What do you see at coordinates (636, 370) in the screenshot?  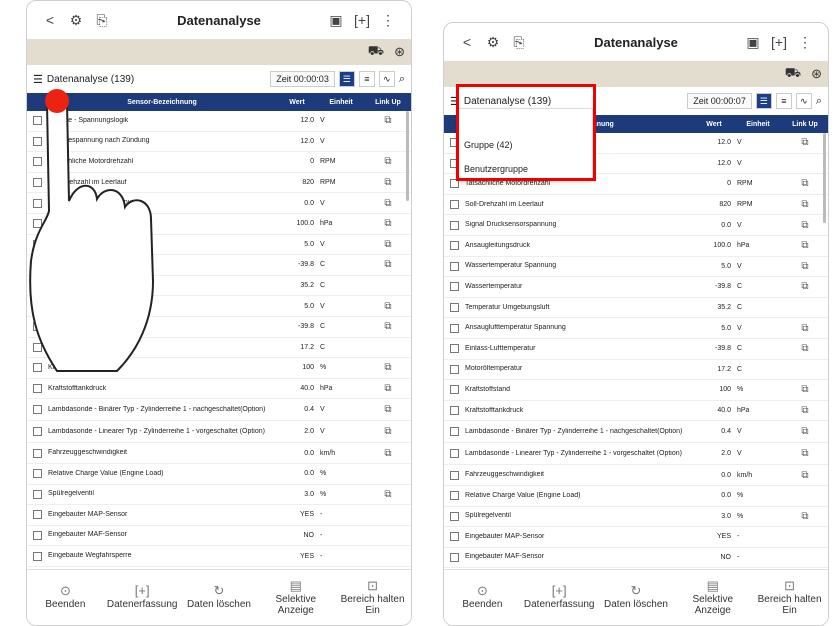 I see `table-row: Motoröltemperatur 17.2 C` at bounding box center [636, 370].